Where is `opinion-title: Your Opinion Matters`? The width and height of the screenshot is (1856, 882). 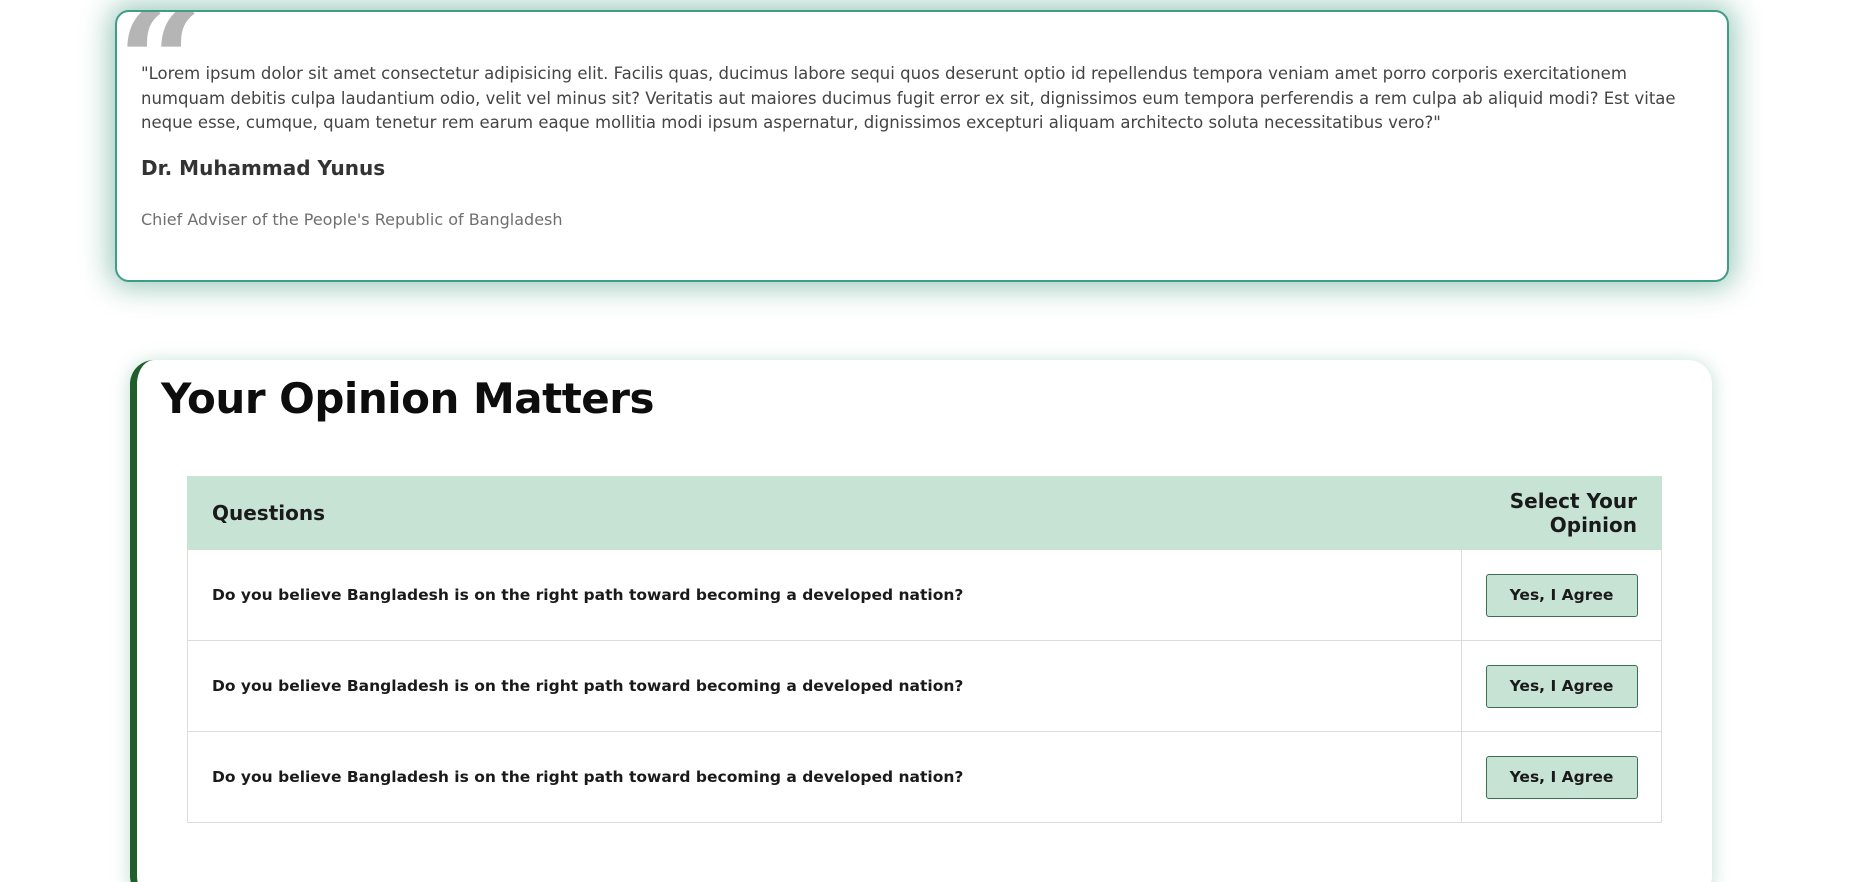 opinion-title: Your Opinion Matters is located at coordinates (407, 398).